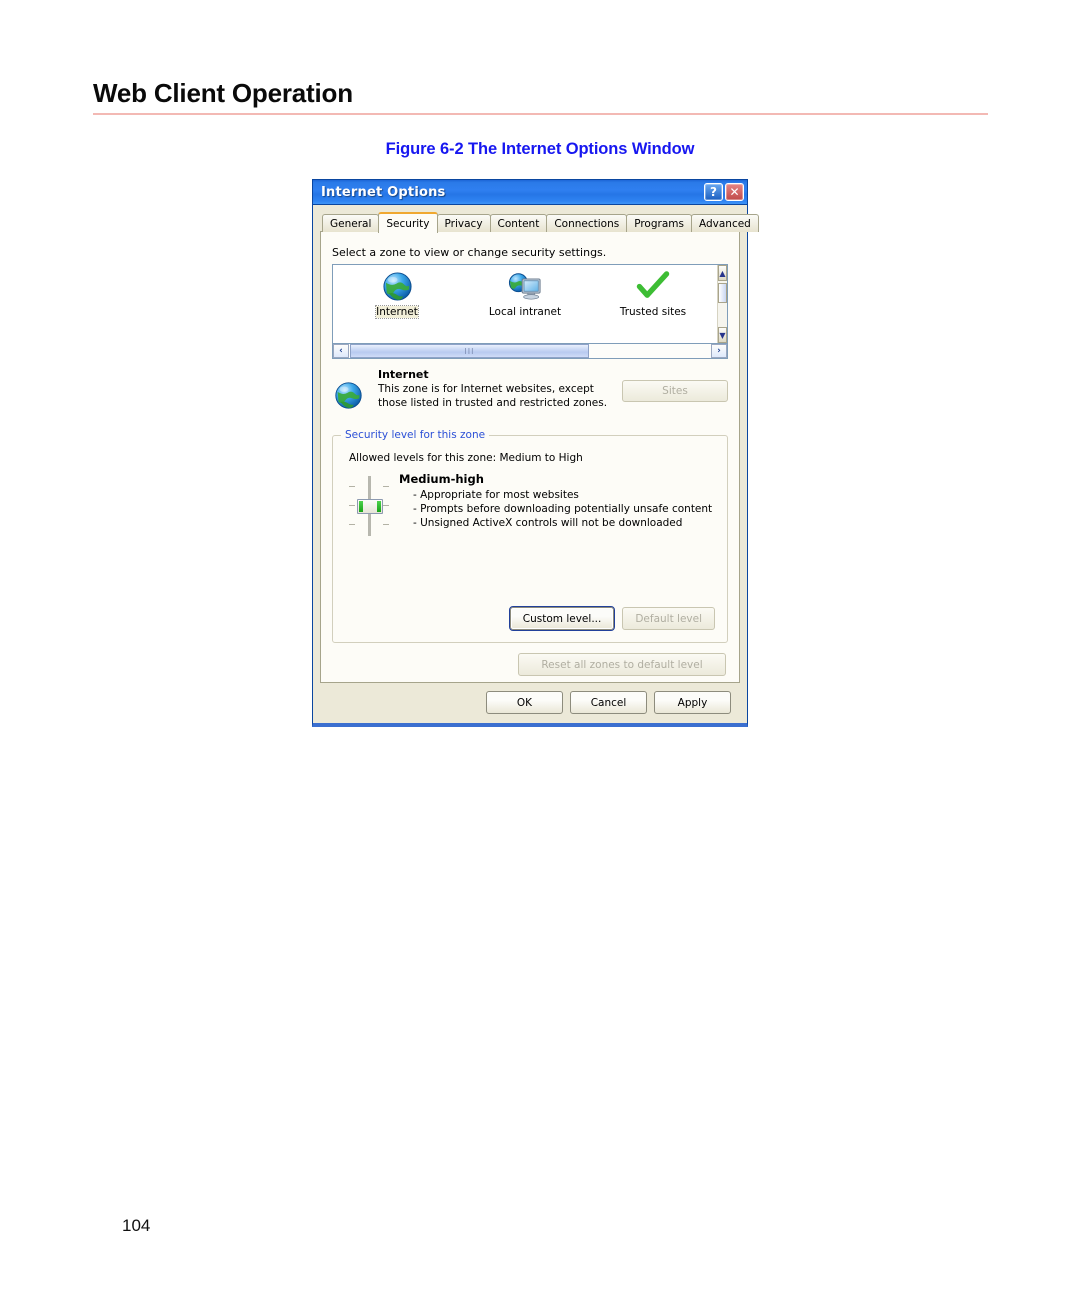 The width and height of the screenshot is (1080, 1309). I want to click on scroll-up-icon: ▲, so click(722, 273).